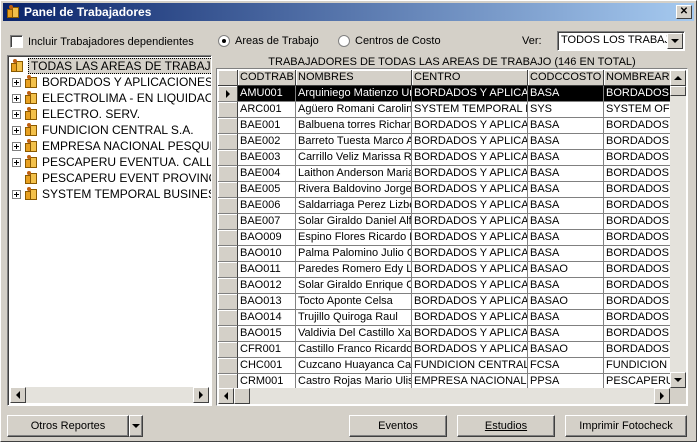 The height and width of the screenshot is (442, 697). I want to click on table-cell: FUNDICION CENTRAL, so click(470, 366).